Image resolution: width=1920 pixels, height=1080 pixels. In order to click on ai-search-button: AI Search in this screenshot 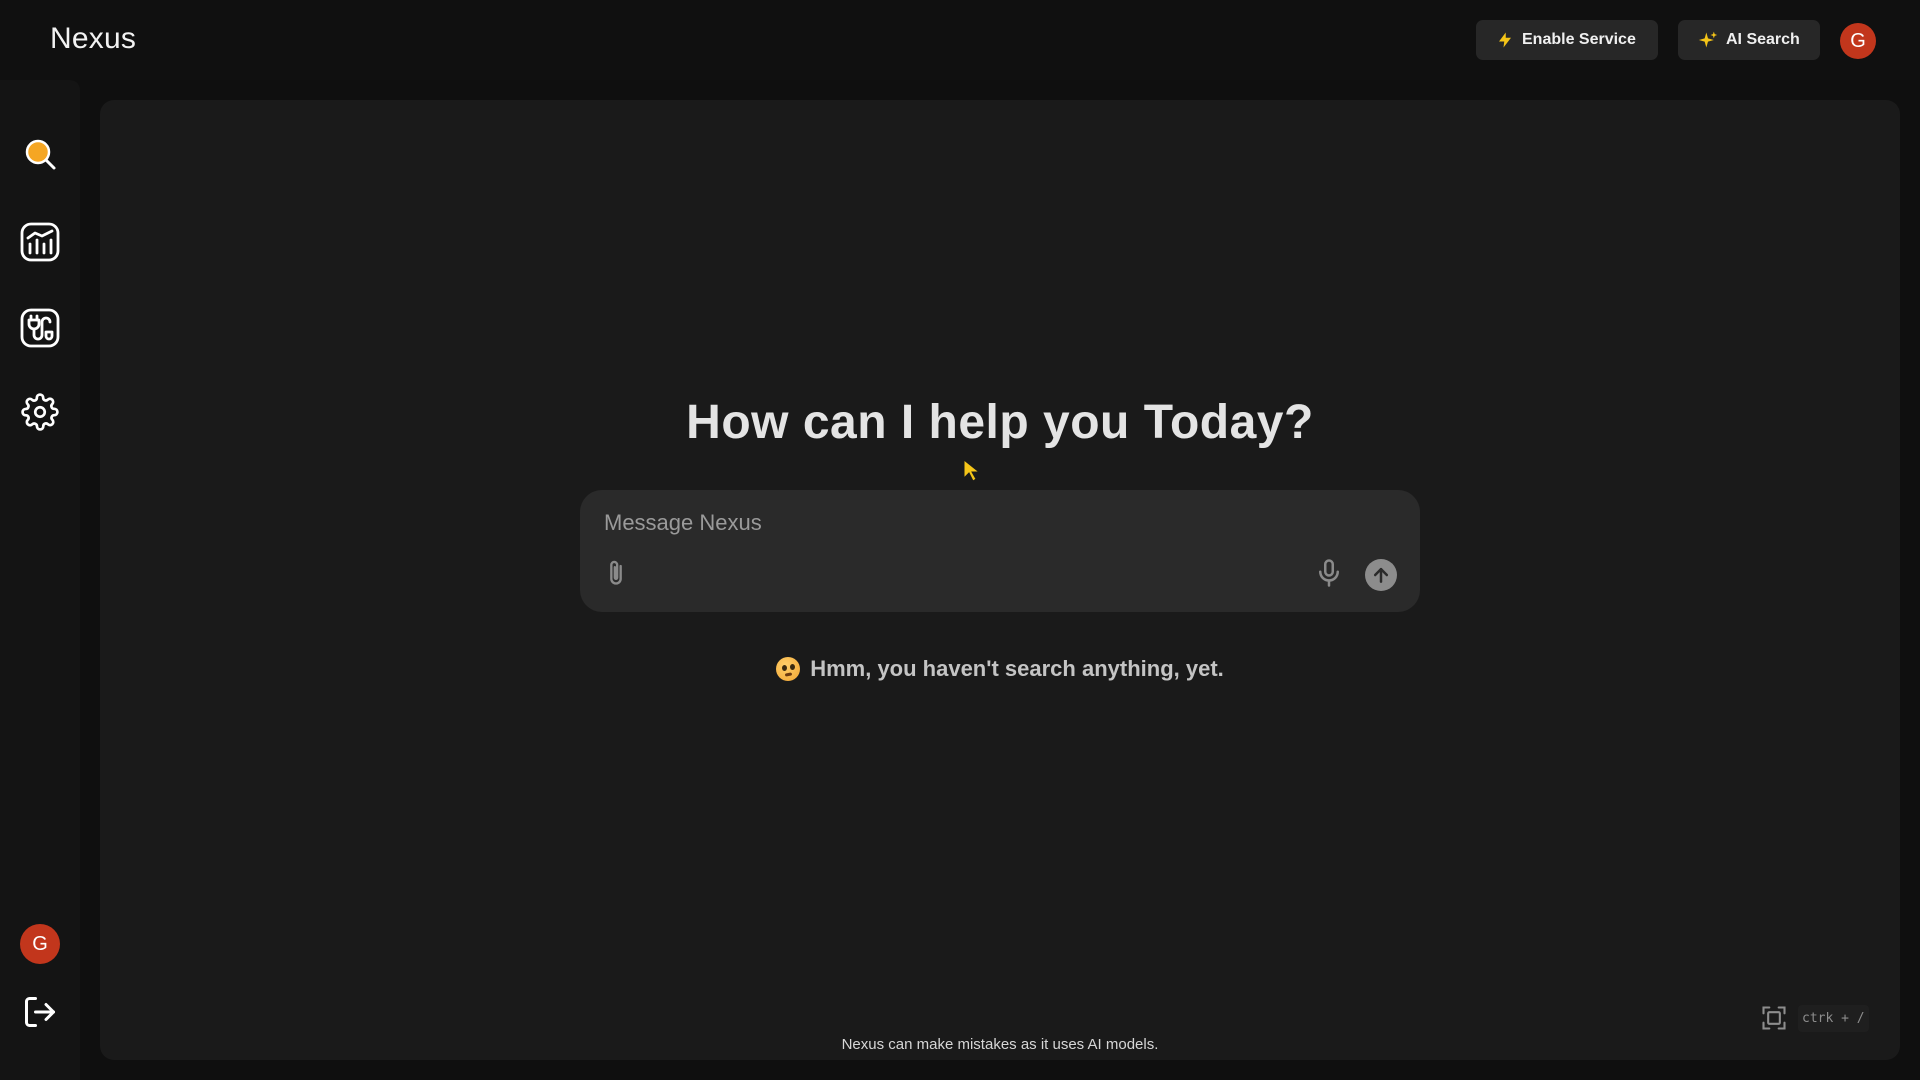, I will do `click(1749, 40)`.